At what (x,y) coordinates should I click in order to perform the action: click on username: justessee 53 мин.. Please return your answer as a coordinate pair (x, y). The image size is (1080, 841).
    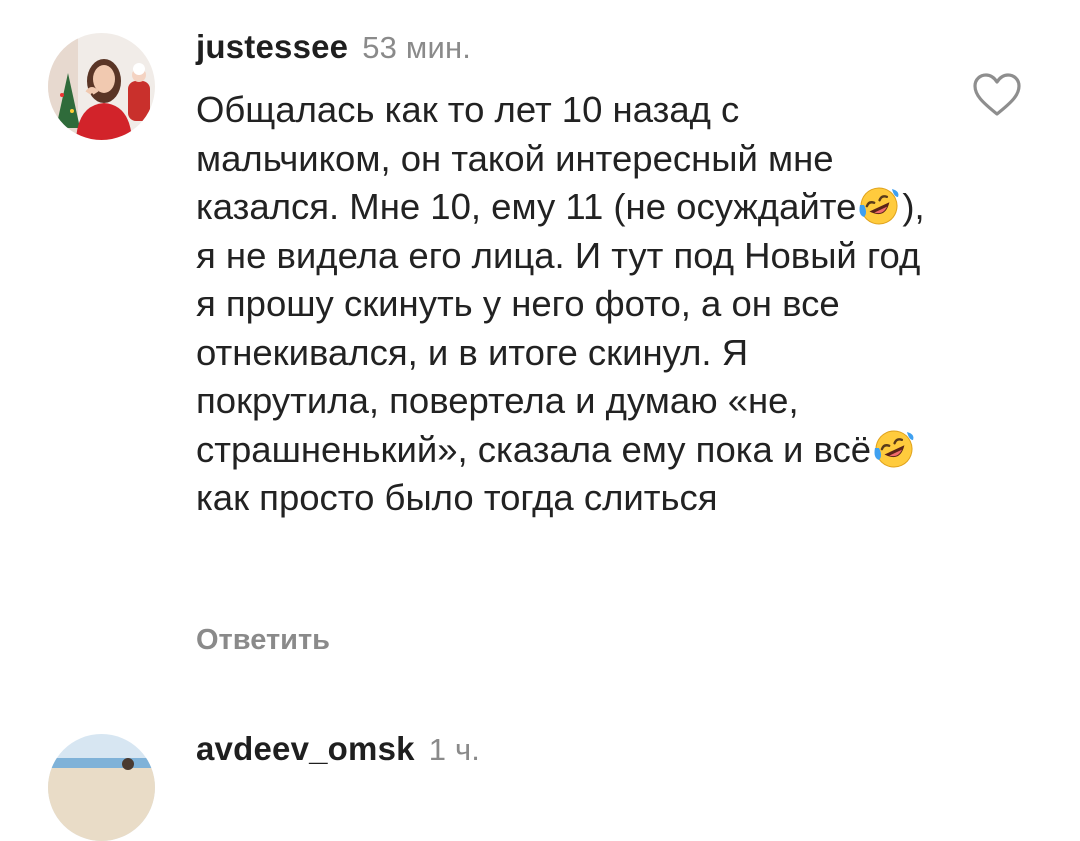
    Looking at the image, I should click on (333, 47).